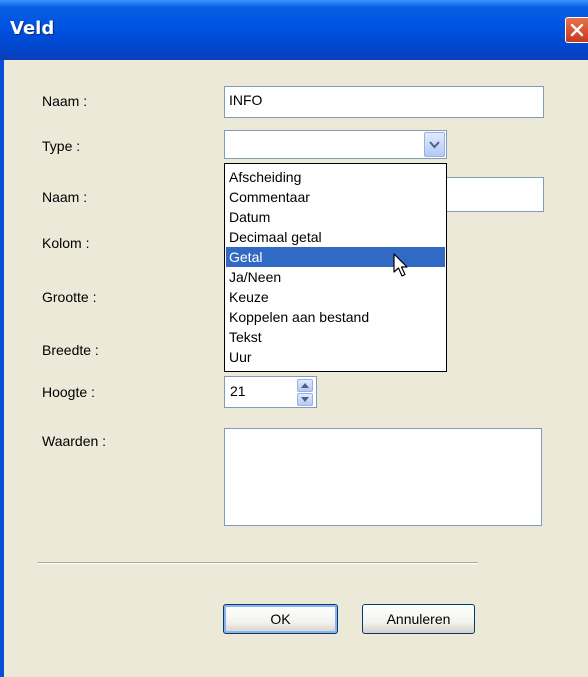 This screenshot has height=677, width=588. What do you see at coordinates (335, 217) in the screenshot?
I see `dropdown-option-datum: Datum` at bounding box center [335, 217].